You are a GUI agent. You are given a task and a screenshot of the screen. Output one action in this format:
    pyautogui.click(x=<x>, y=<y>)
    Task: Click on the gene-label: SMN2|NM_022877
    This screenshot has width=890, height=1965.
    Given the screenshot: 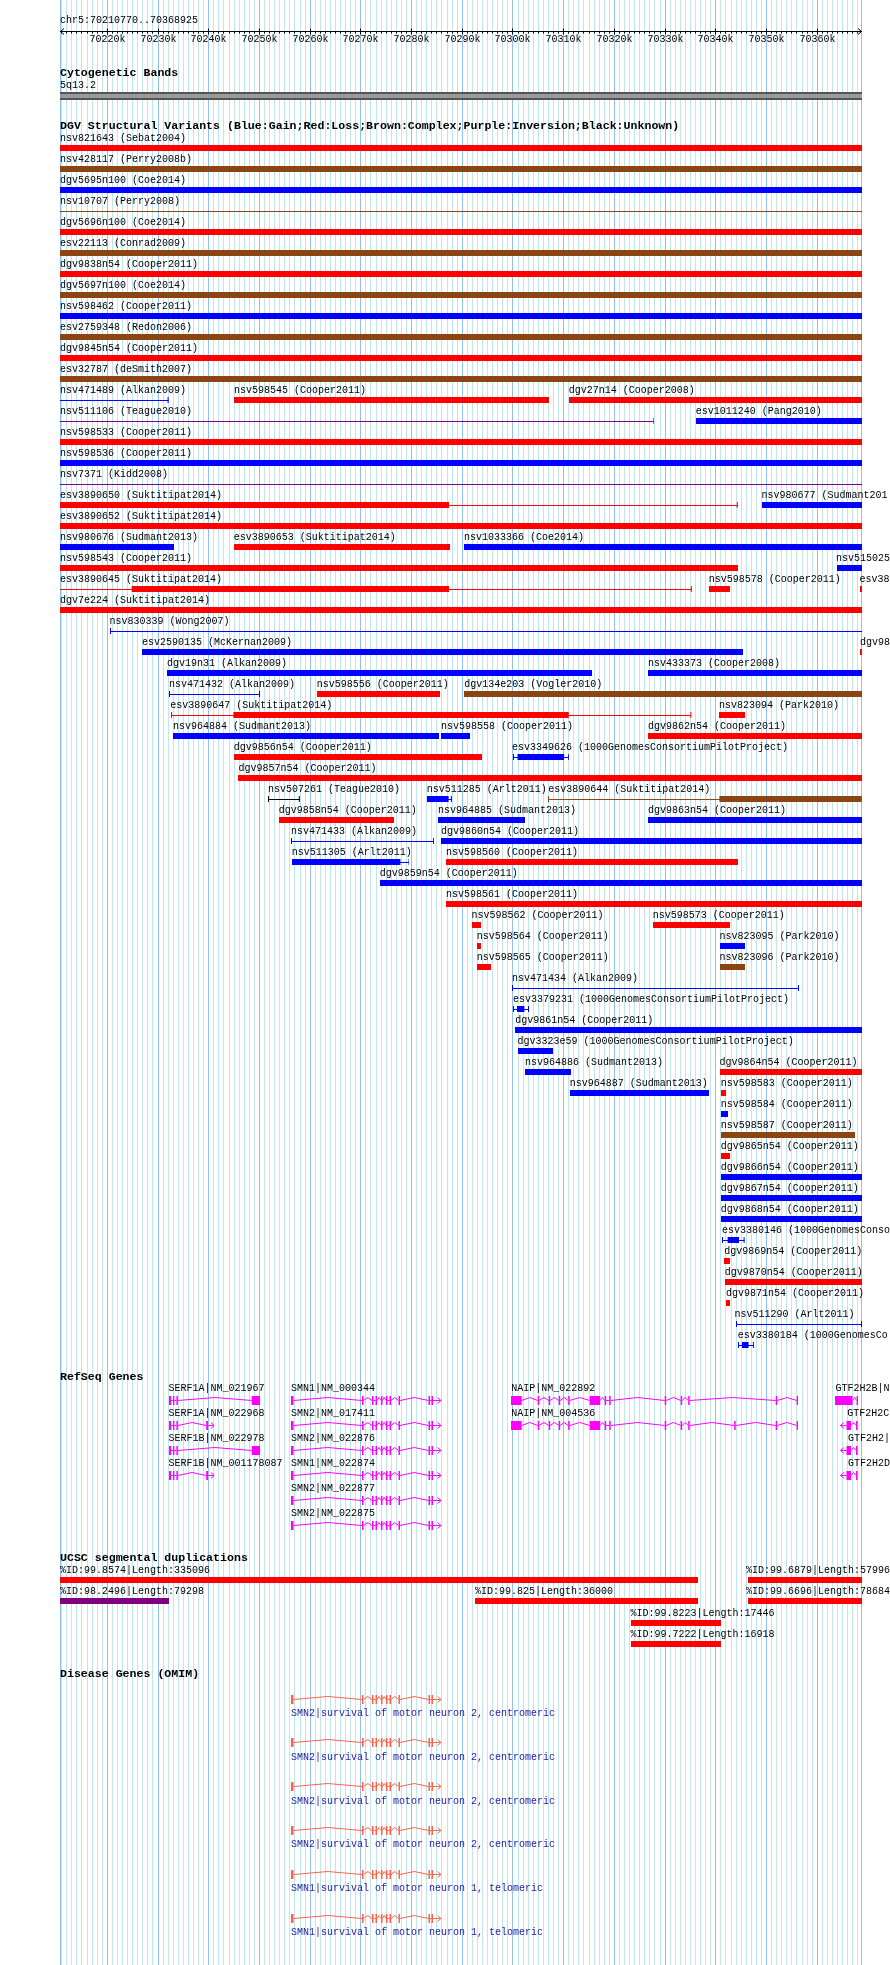 What is the action you would take?
    pyautogui.click(x=333, y=1489)
    